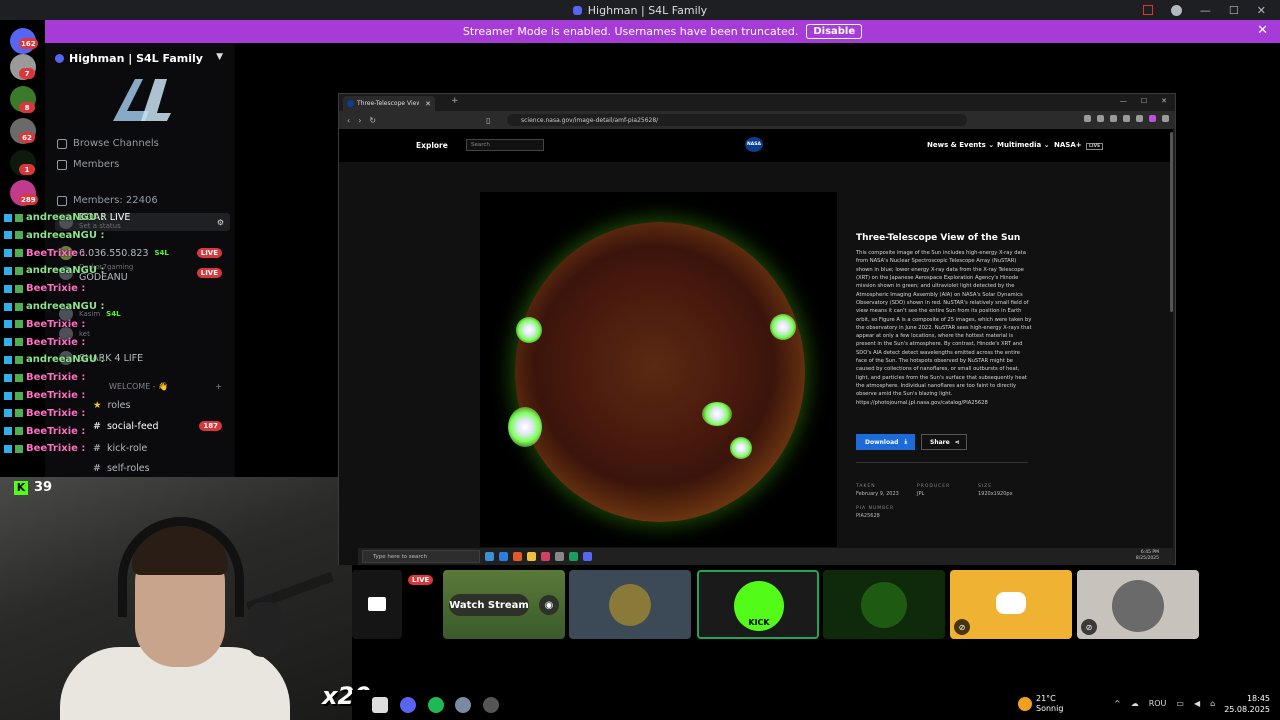 The height and width of the screenshot is (720, 1280). I want to click on channel-kick-role: # kick-role, so click(142, 448).